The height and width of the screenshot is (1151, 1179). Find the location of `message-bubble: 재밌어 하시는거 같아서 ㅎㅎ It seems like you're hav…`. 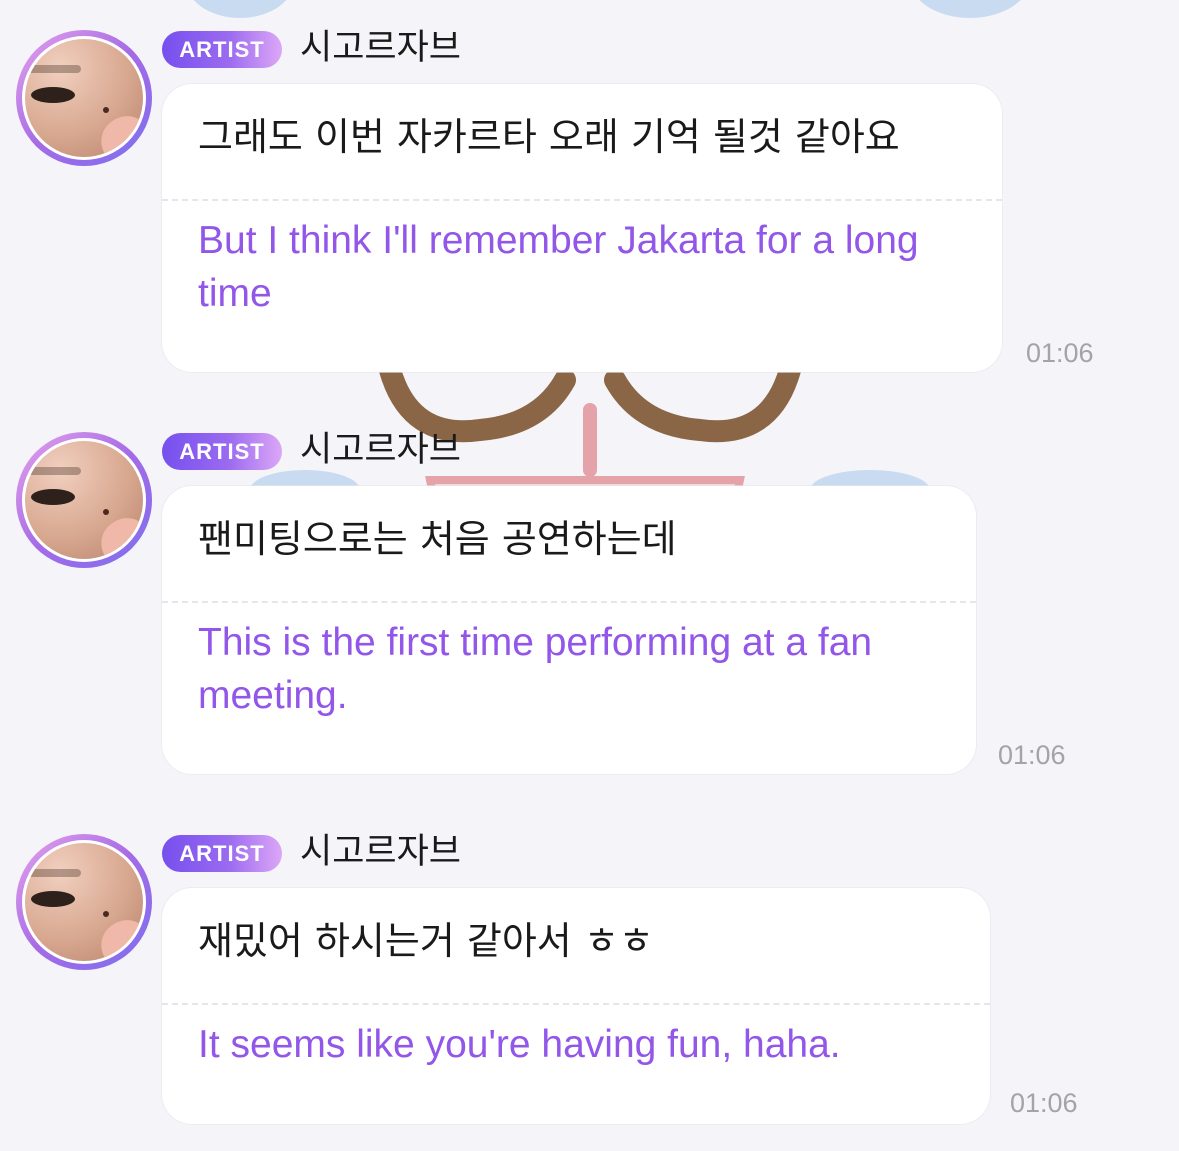

message-bubble: 재밌어 하시는거 같아서 ㅎㅎ It seems like you're hav… is located at coordinates (576, 1006).